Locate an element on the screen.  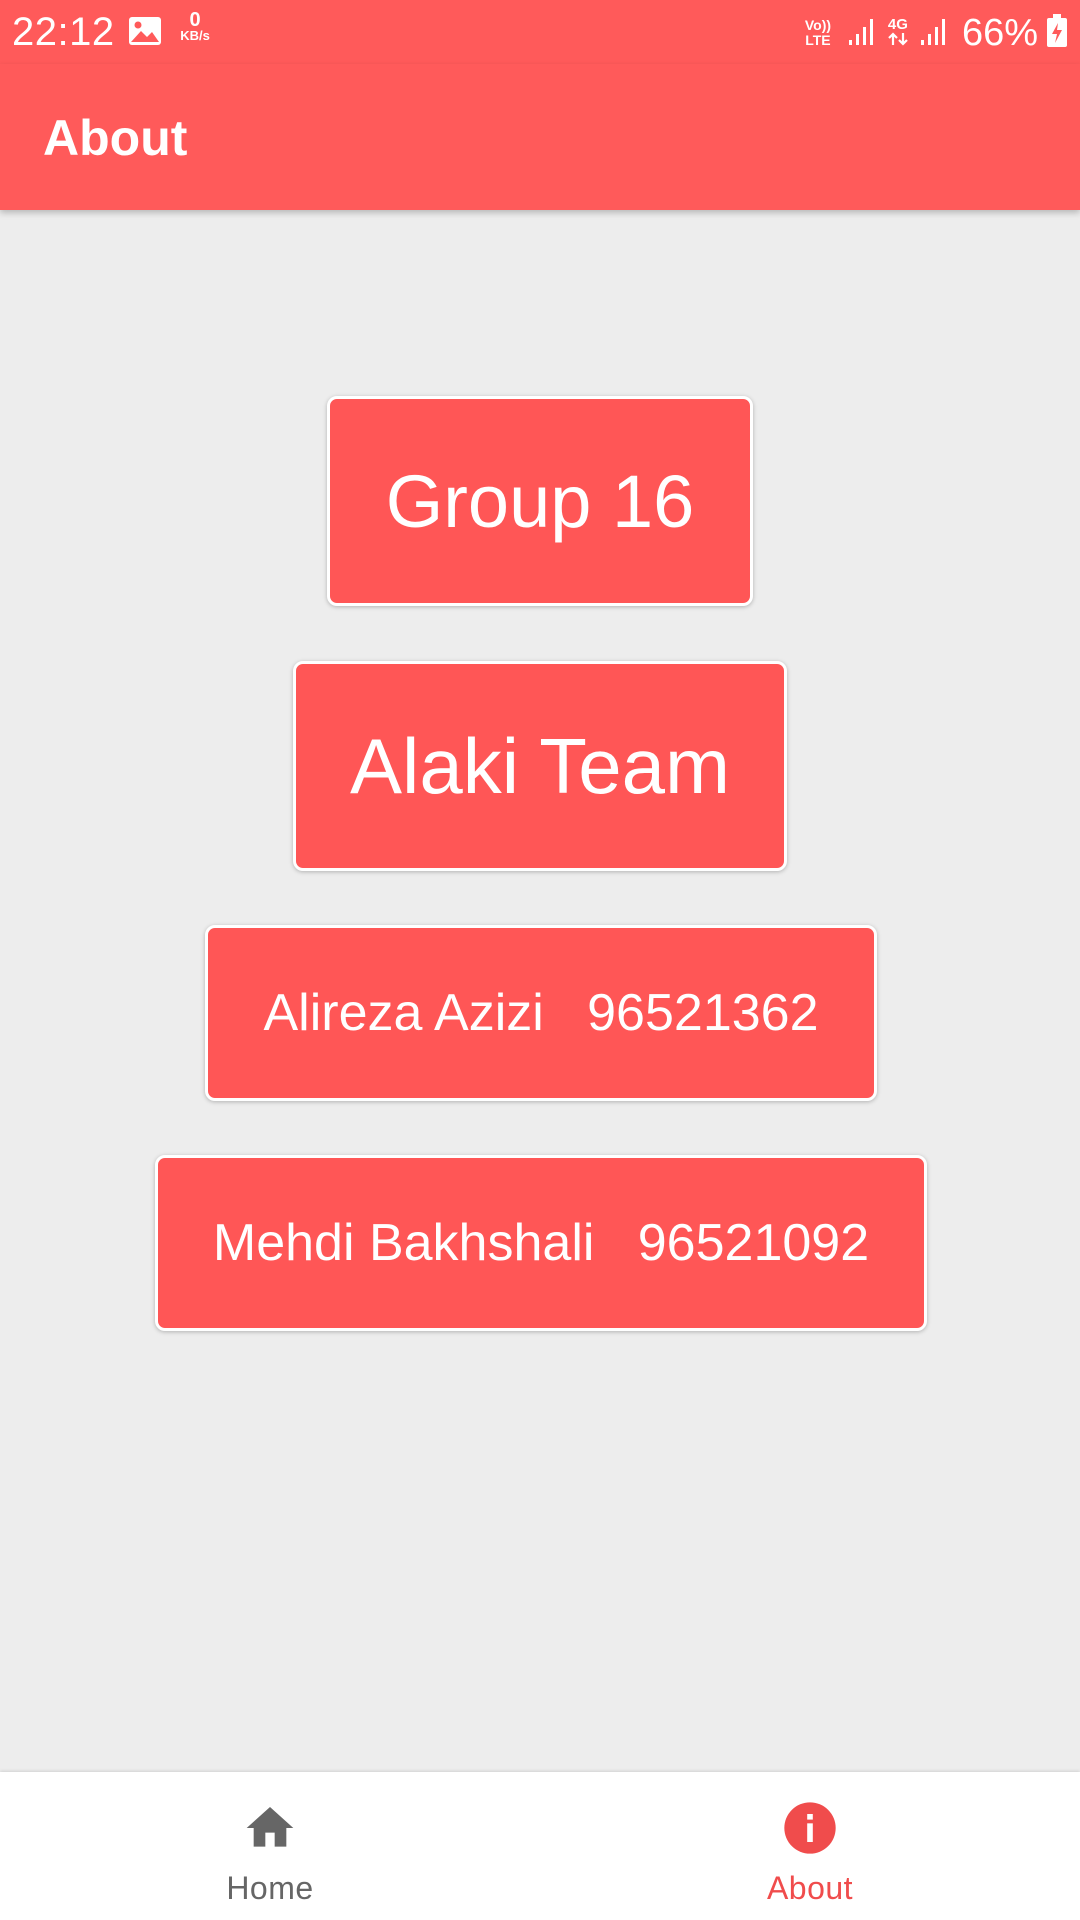
status-time: 22:12 is located at coordinates (63, 32).